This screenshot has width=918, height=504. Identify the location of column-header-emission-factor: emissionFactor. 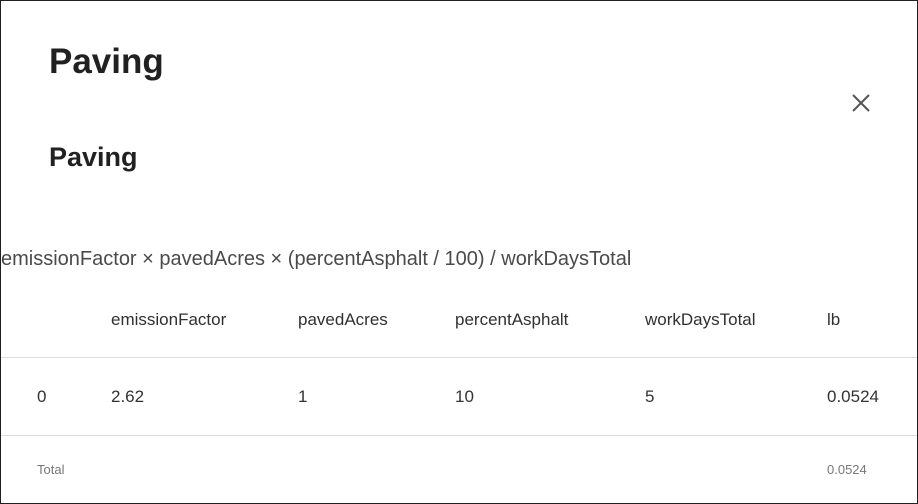
(204, 320).